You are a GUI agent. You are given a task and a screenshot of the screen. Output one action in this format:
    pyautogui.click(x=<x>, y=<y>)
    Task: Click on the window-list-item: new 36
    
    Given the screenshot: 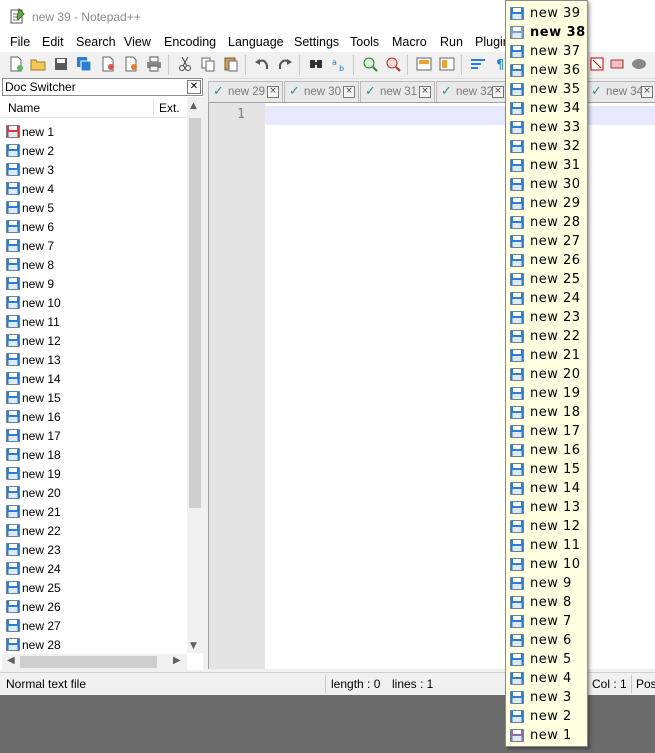 What is the action you would take?
    pyautogui.click(x=546, y=70)
    